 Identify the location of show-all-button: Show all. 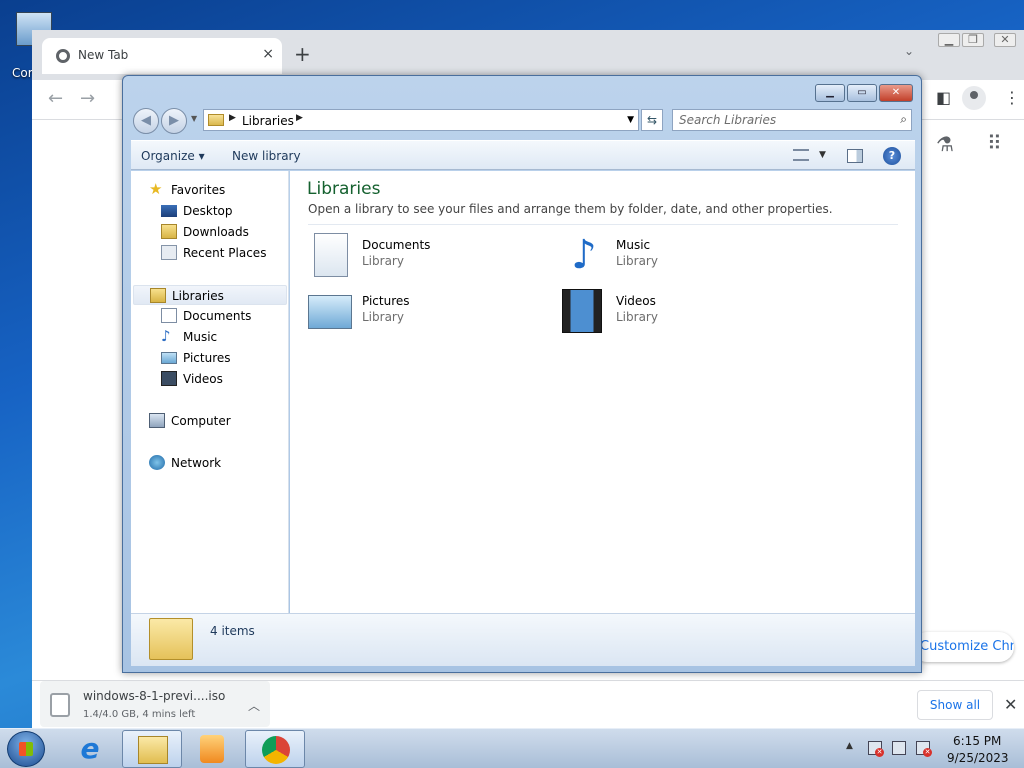
(955, 705).